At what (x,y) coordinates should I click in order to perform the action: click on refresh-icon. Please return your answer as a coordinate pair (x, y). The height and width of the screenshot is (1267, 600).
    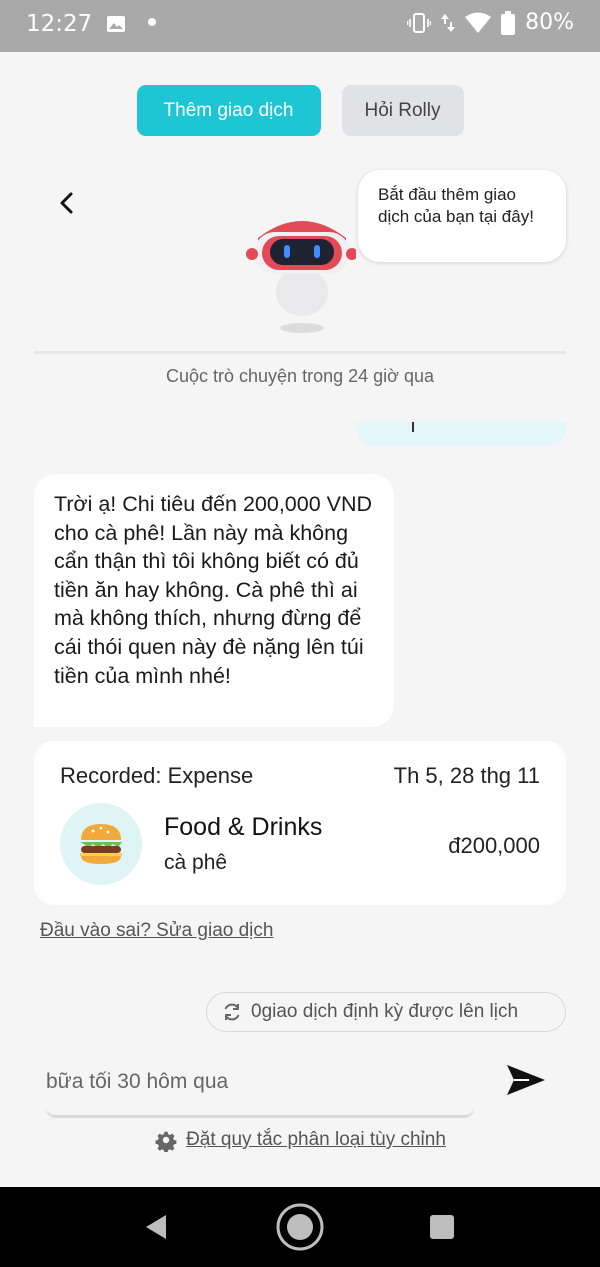
    Looking at the image, I should click on (232, 1012).